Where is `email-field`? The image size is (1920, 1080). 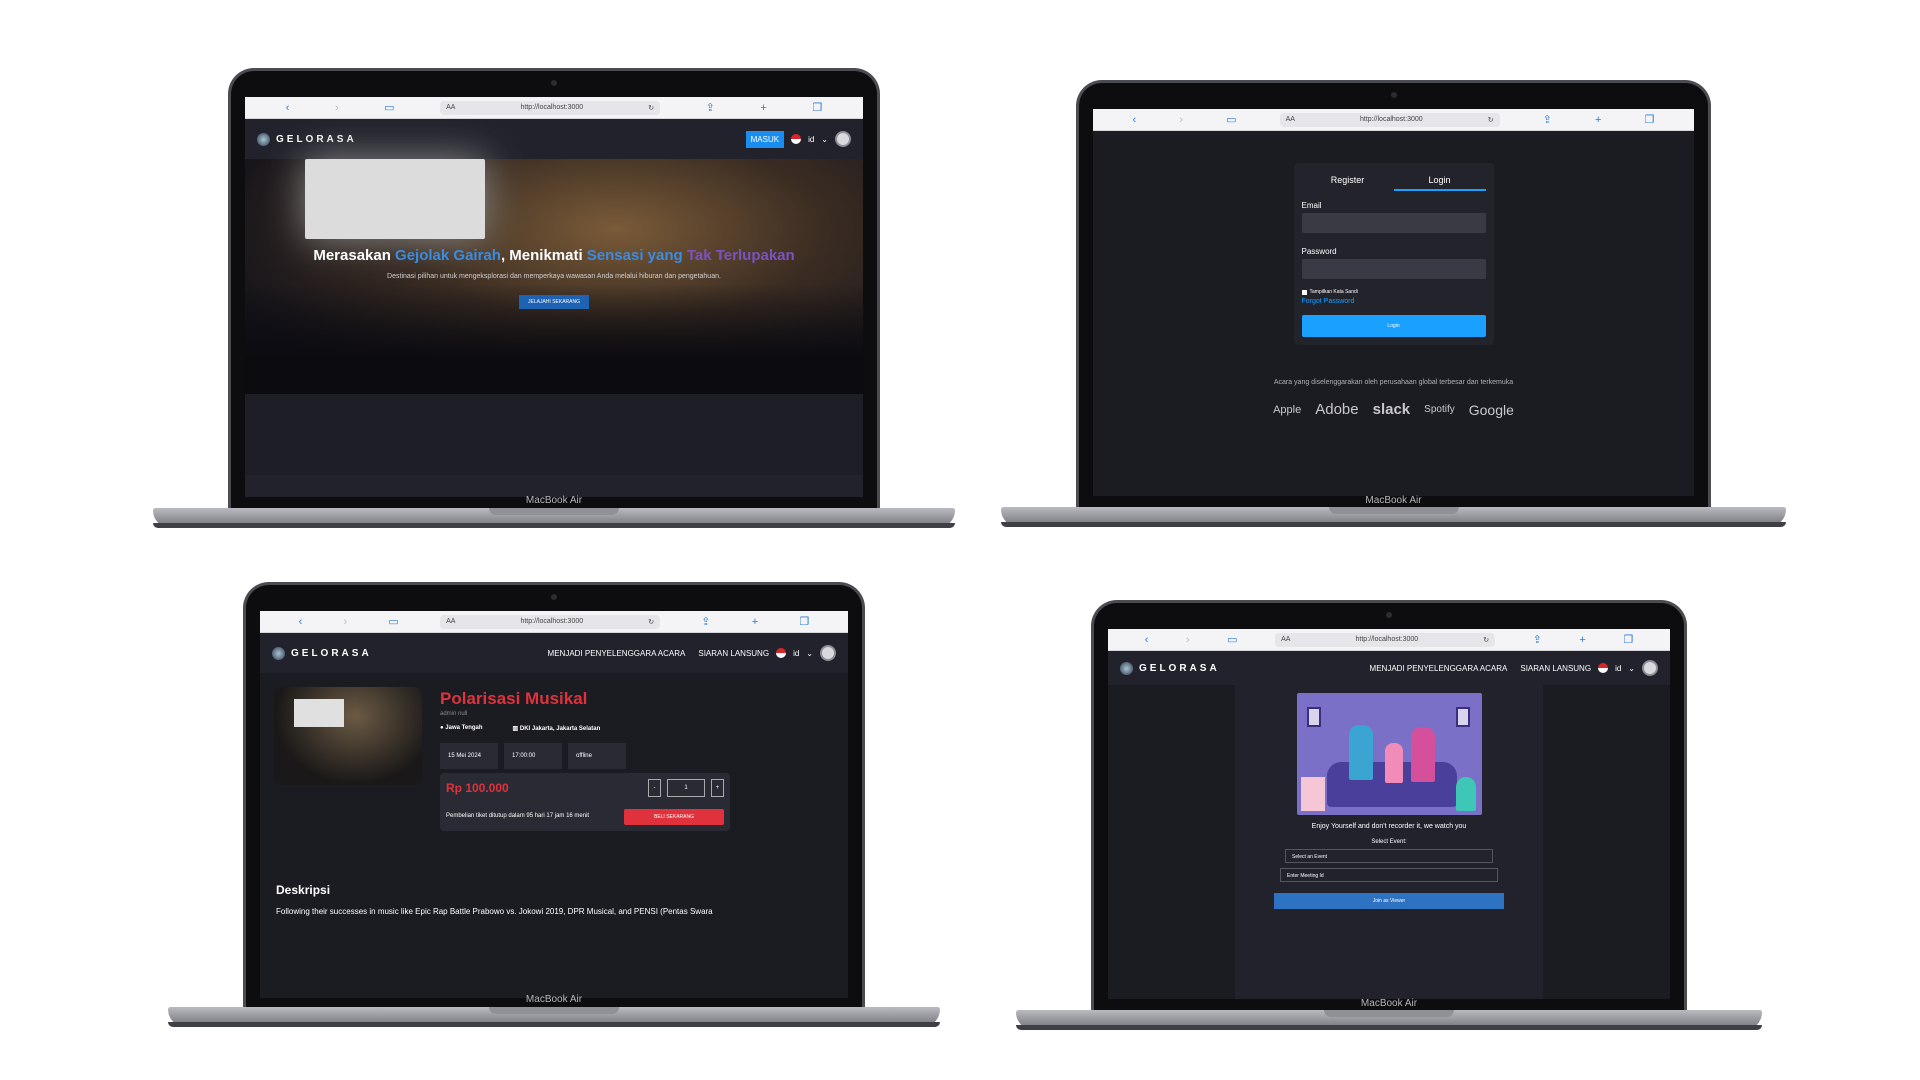
email-field is located at coordinates (1393, 223).